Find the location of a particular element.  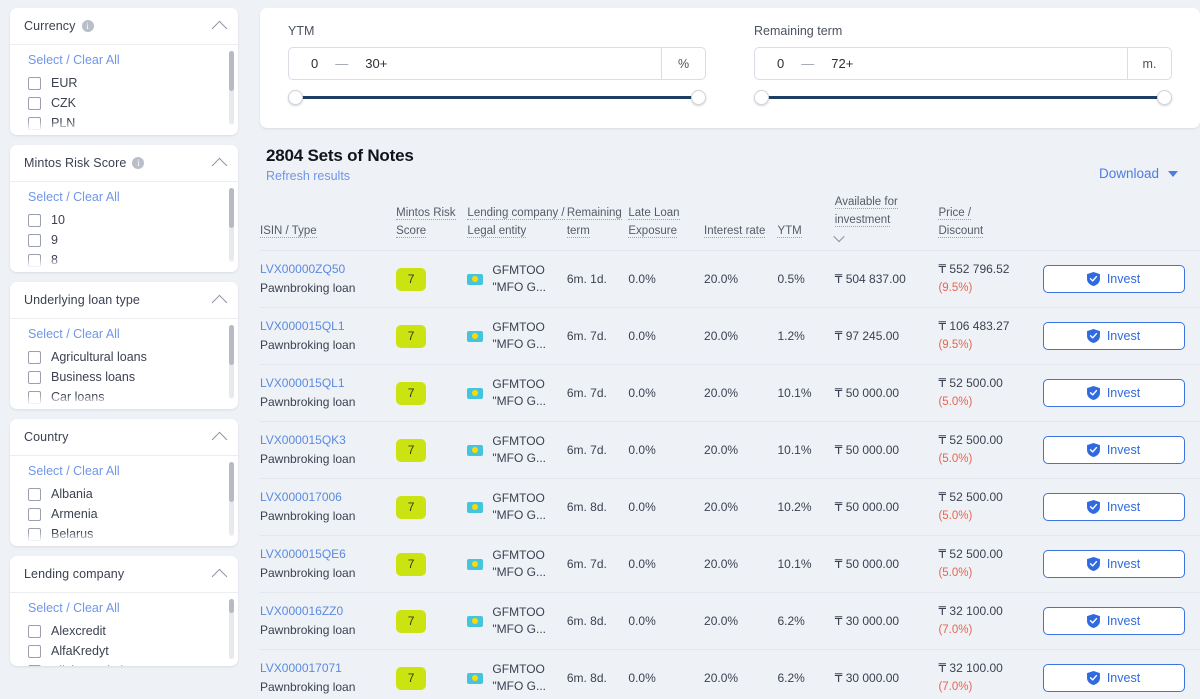

filter-option-agricultural-loans: Agricultural loans is located at coordinates (124, 357).